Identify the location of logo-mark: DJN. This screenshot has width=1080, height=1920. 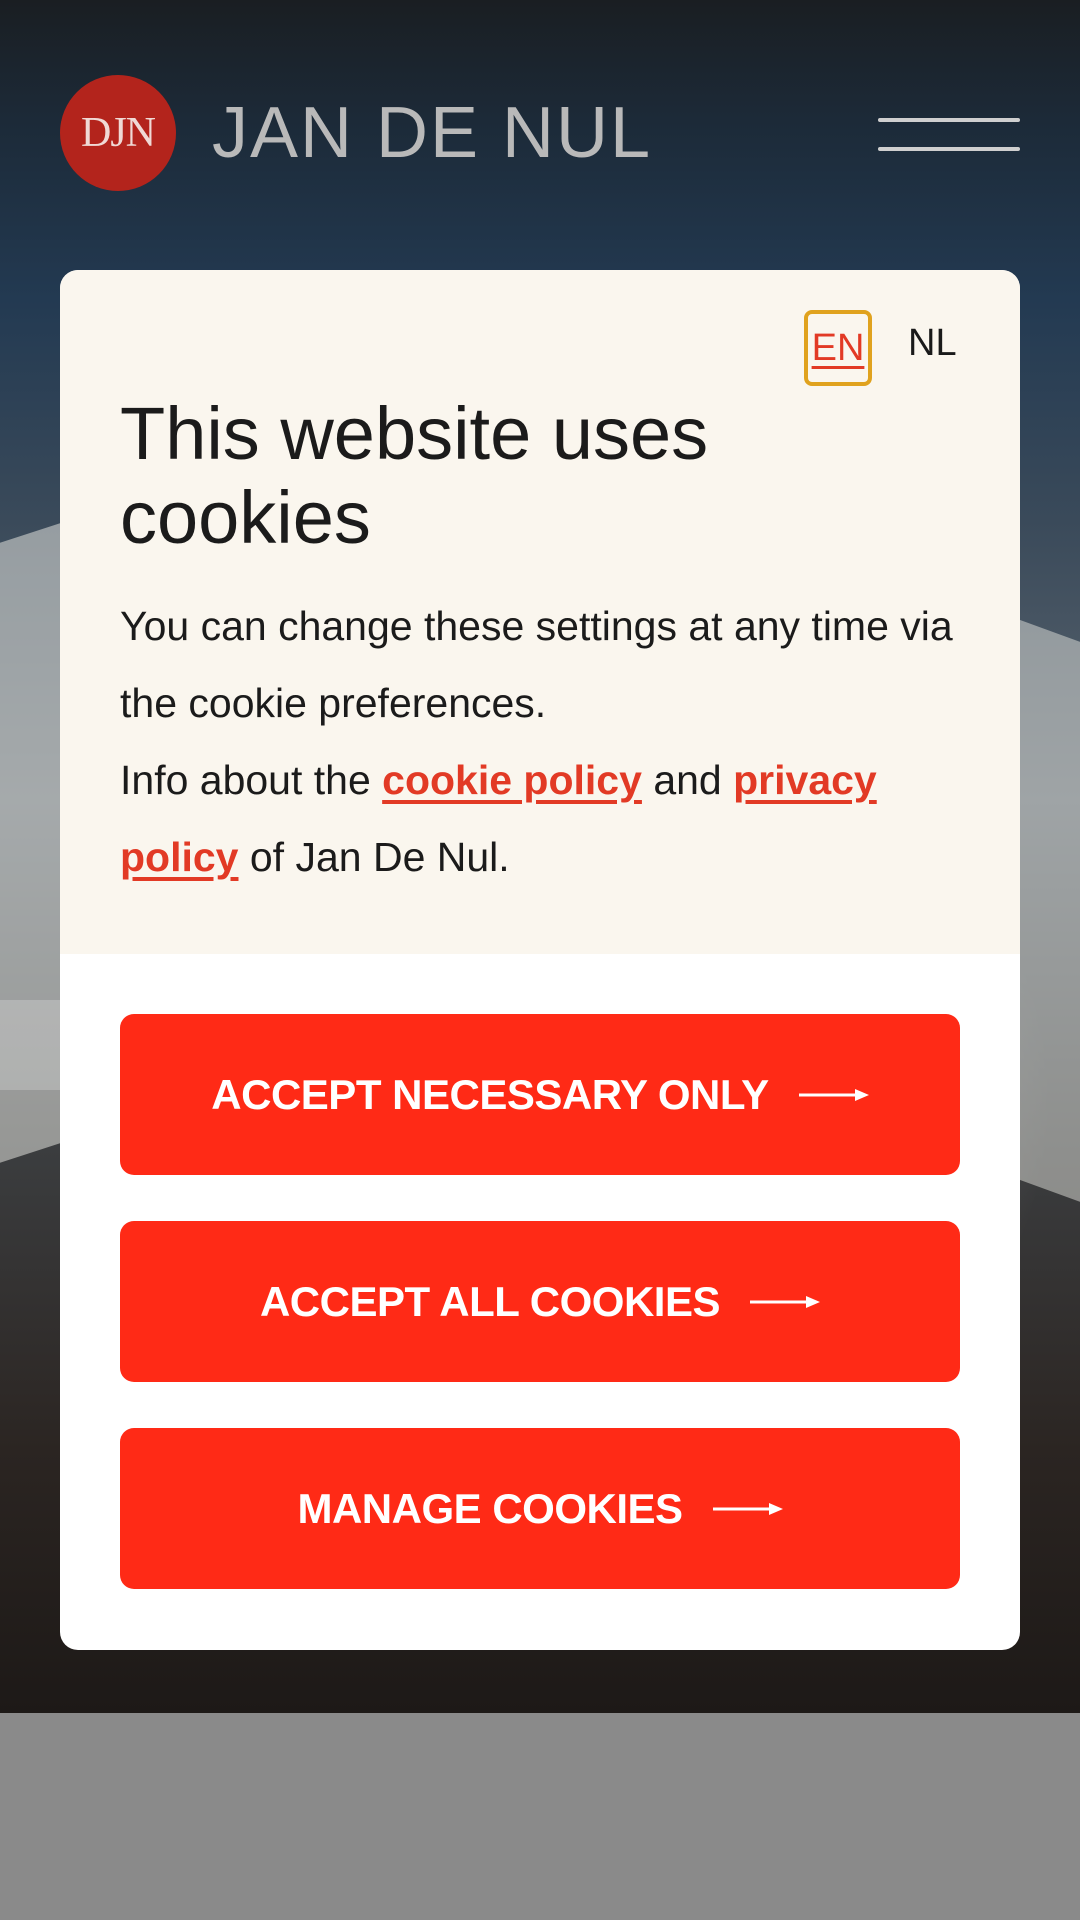
(118, 133).